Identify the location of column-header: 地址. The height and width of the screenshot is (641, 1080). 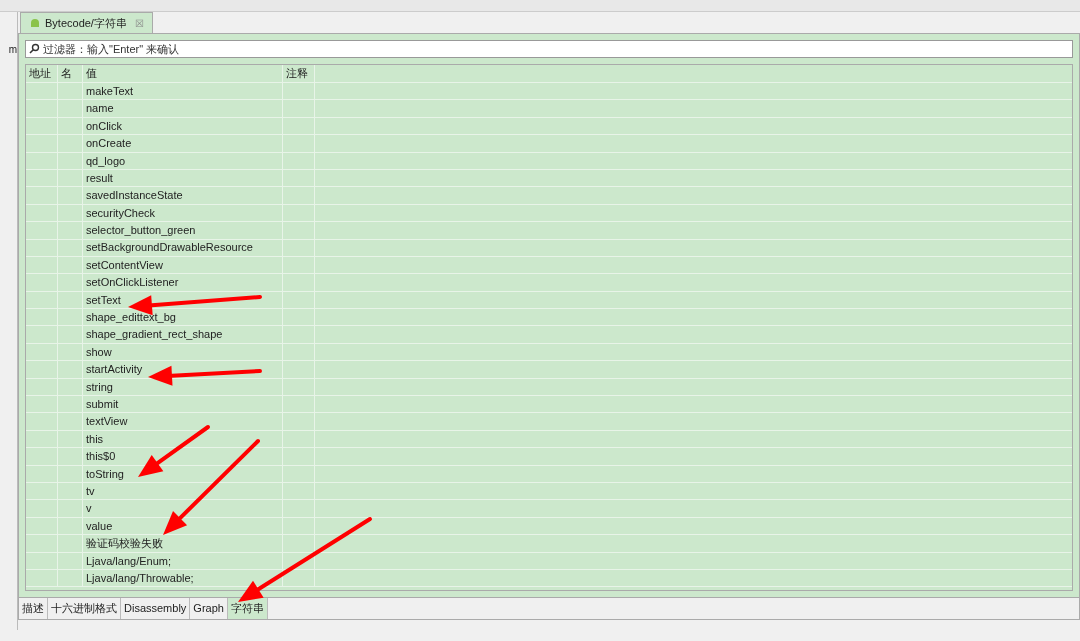
(42, 73).